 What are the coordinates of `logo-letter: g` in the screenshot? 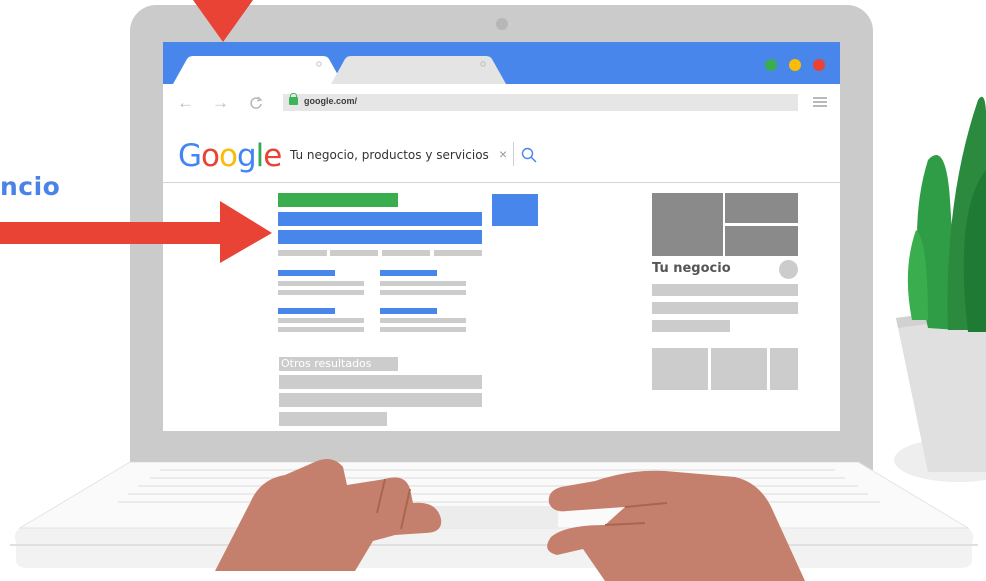 It's located at (246, 156).